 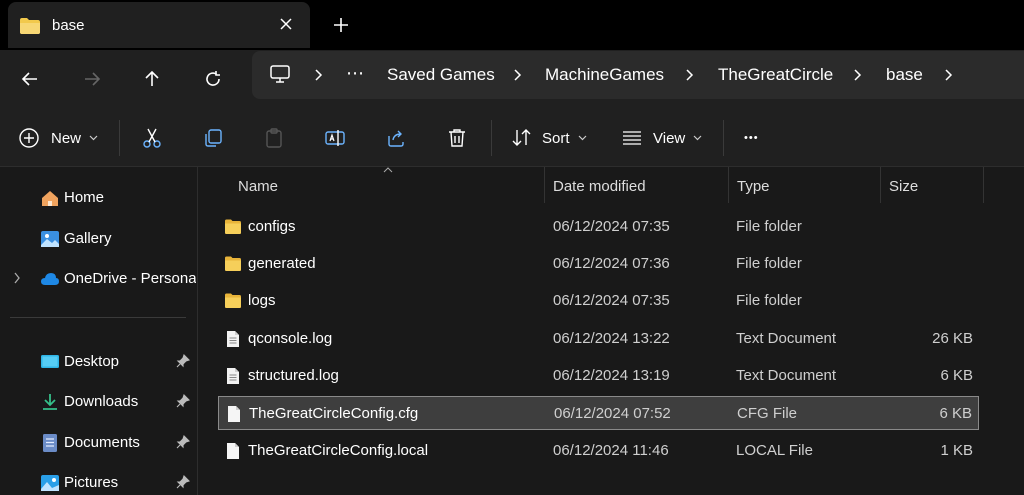 What do you see at coordinates (604, 75) in the screenshot?
I see `breadcrumb-item: MachineGames` at bounding box center [604, 75].